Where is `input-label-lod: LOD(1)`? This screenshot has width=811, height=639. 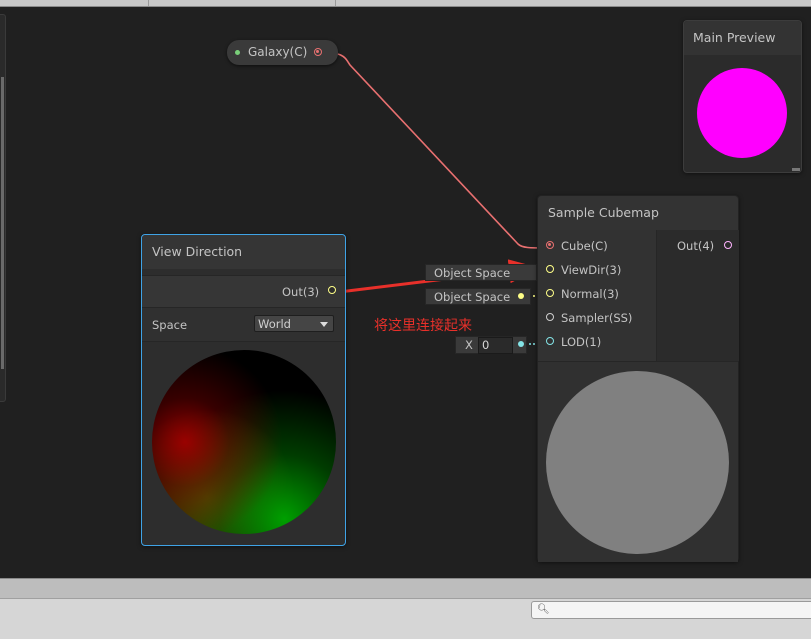
input-label-lod: LOD(1) is located at coordinates (581, 342).